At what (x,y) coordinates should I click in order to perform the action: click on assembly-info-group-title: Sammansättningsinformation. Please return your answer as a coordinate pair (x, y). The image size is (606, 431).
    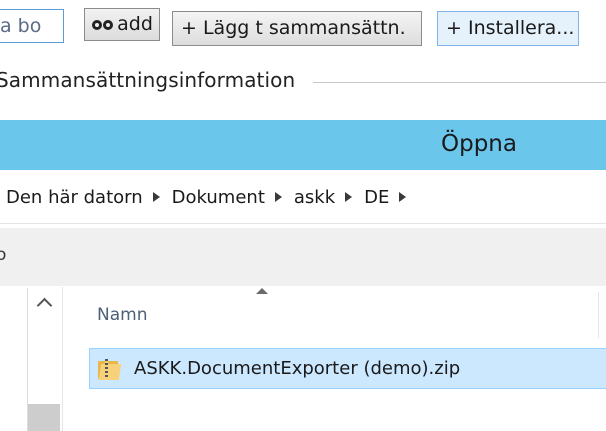
    Looking at the image, I should click on (148, 80).